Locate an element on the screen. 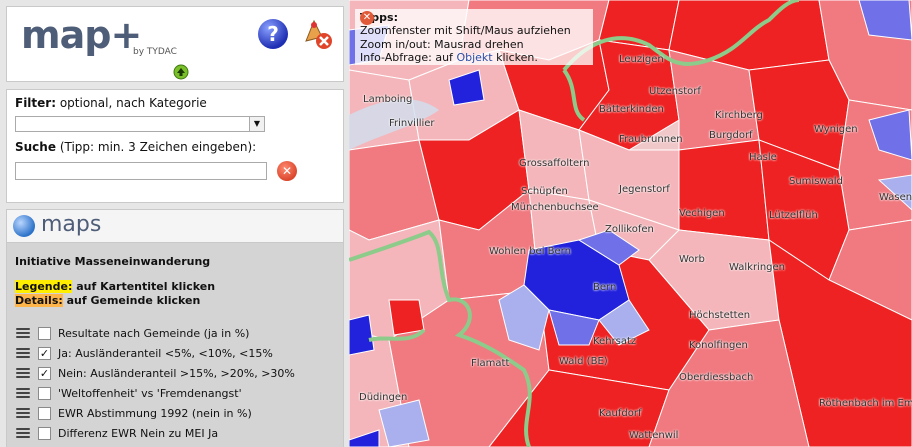 Image resolution: width=912 pixels, height=447 pixels. map-label: Zollikofen is located at coordinates (629, 229).